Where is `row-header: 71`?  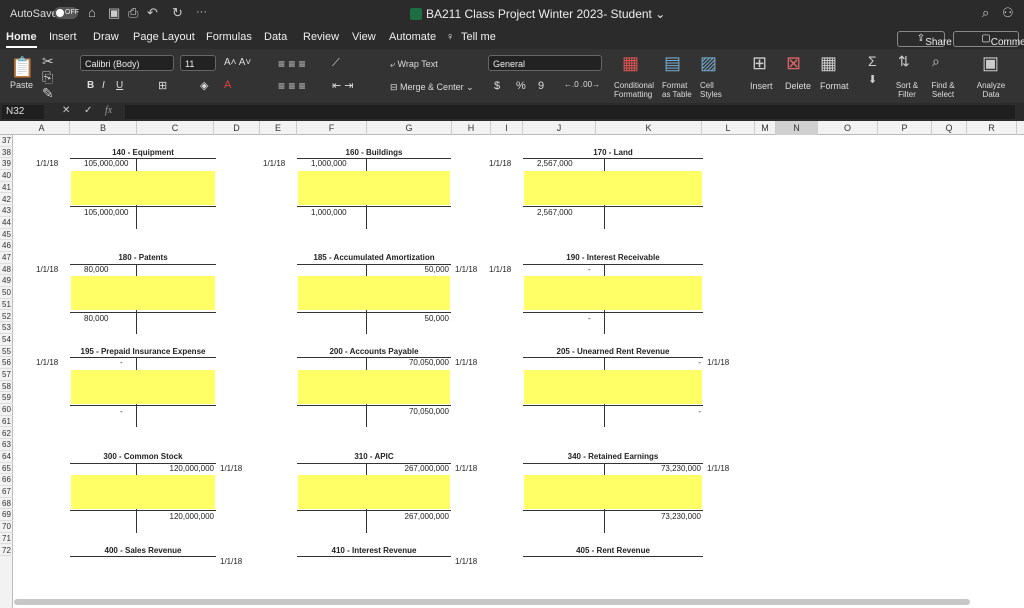 row-header: 71 is located at coordinates (6, 539).